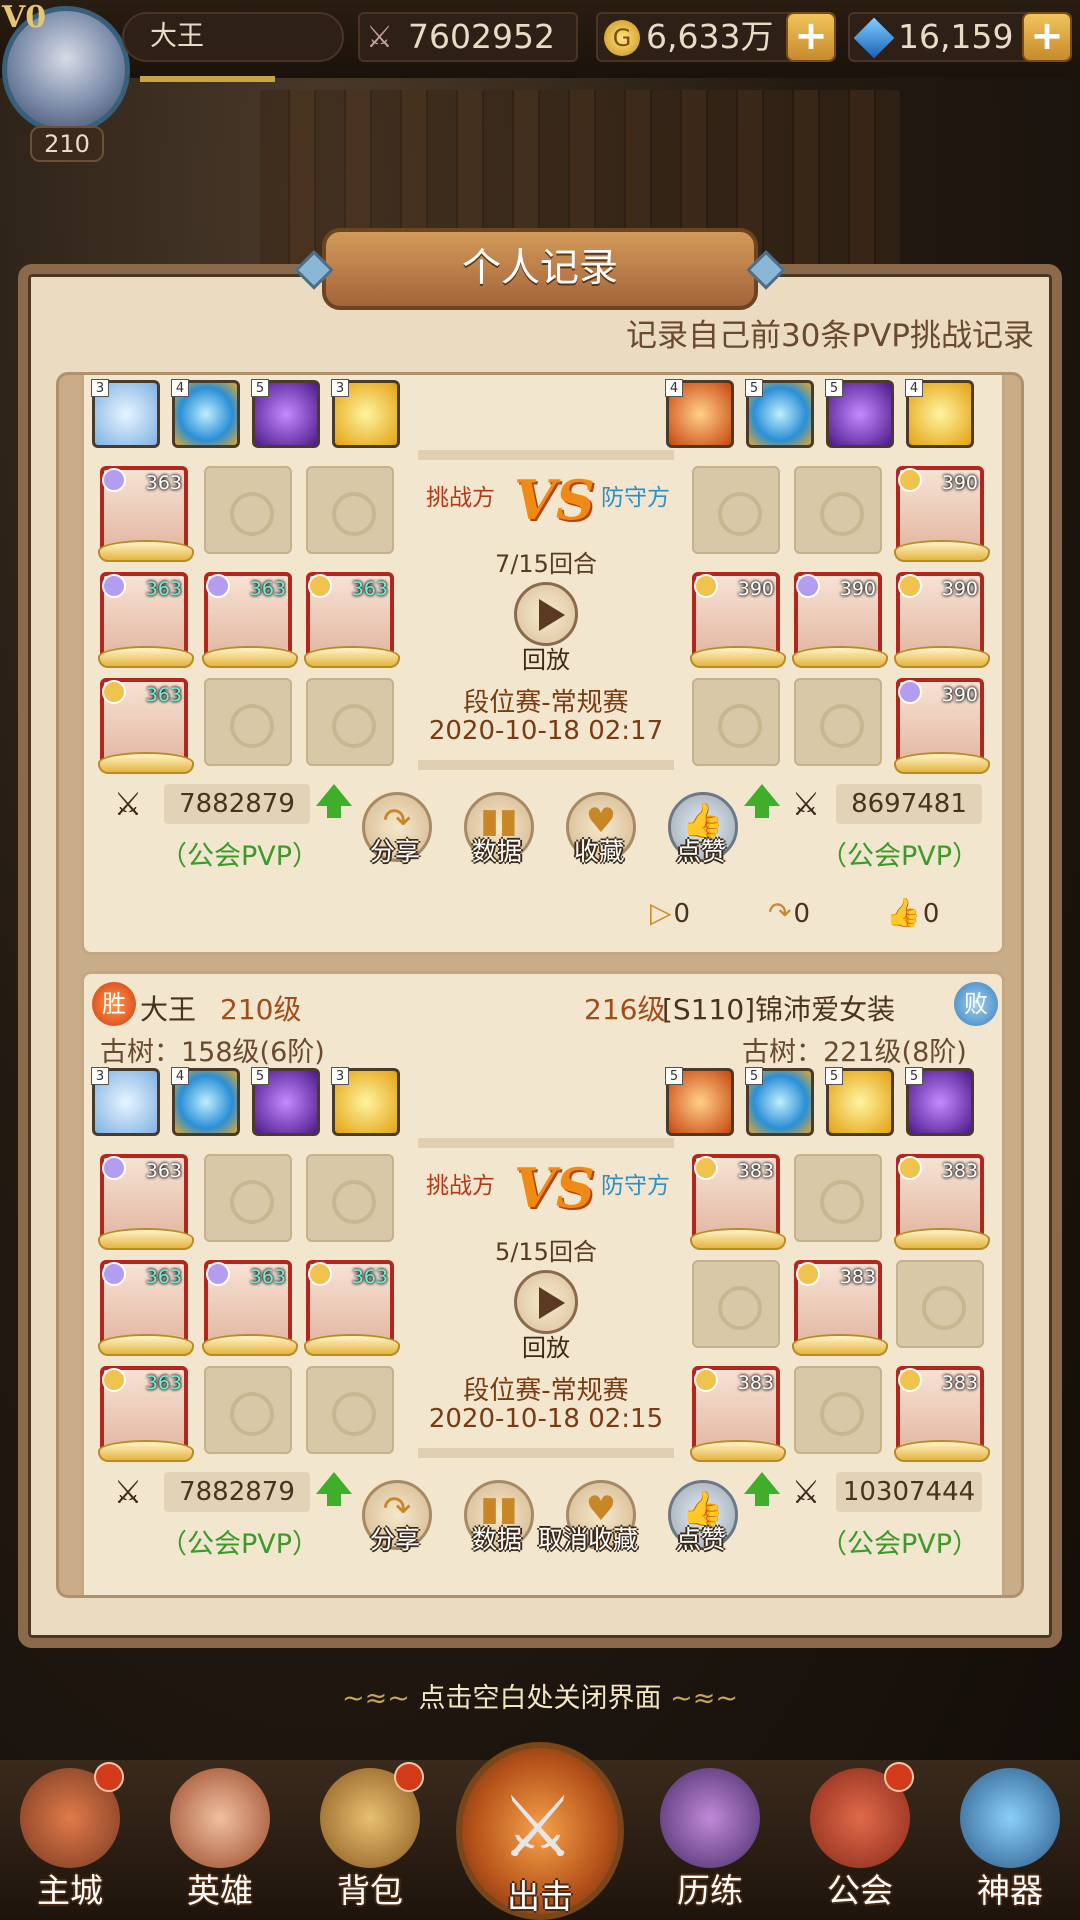 This screenshot has width=1080, height=1920. What do you see at coordinates (370, 1840) in the screenshot?
I see `nav-bag: 背包` at bounding box center [370, 1840].